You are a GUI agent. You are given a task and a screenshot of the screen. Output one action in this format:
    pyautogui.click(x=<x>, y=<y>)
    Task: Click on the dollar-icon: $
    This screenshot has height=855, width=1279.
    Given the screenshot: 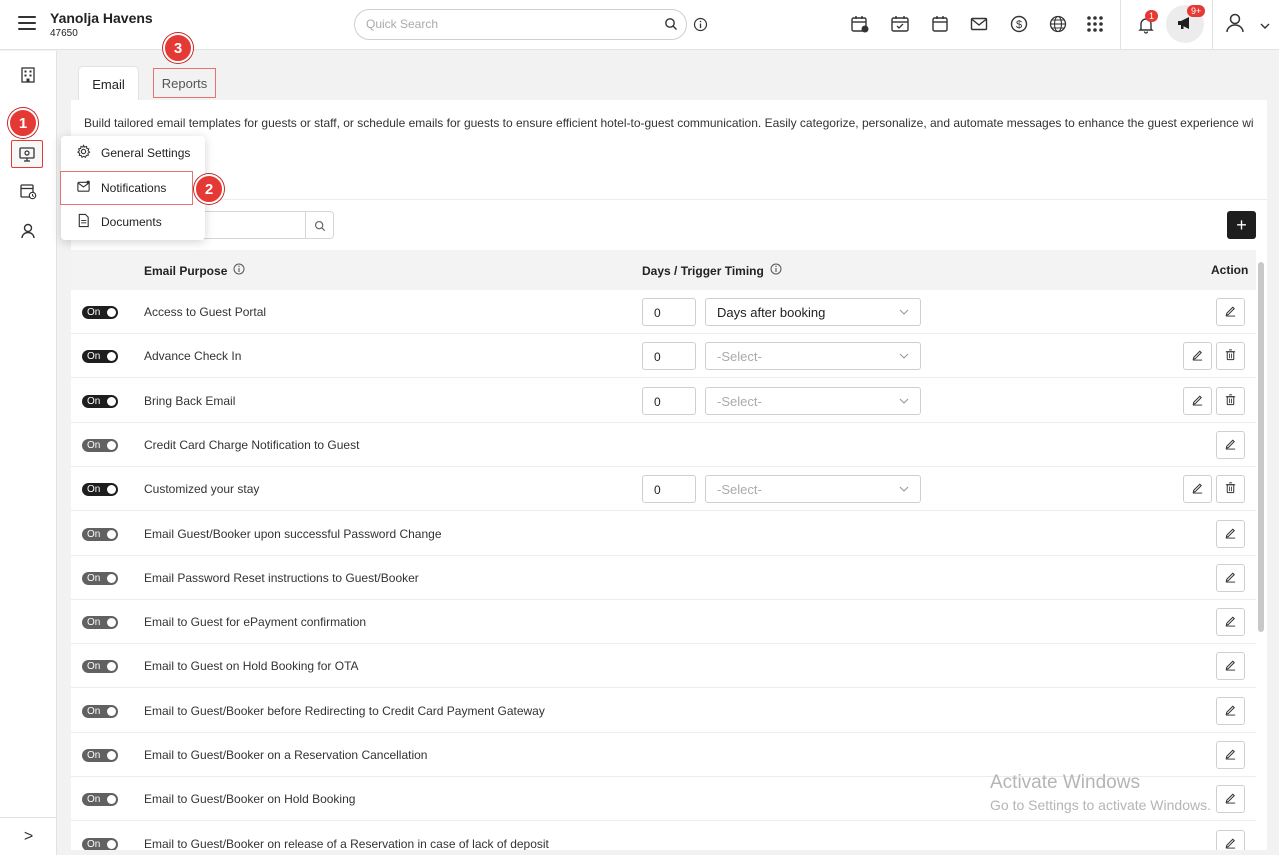 What is the action you would take?
    pyautogui.click(x=1019, y=24)
    